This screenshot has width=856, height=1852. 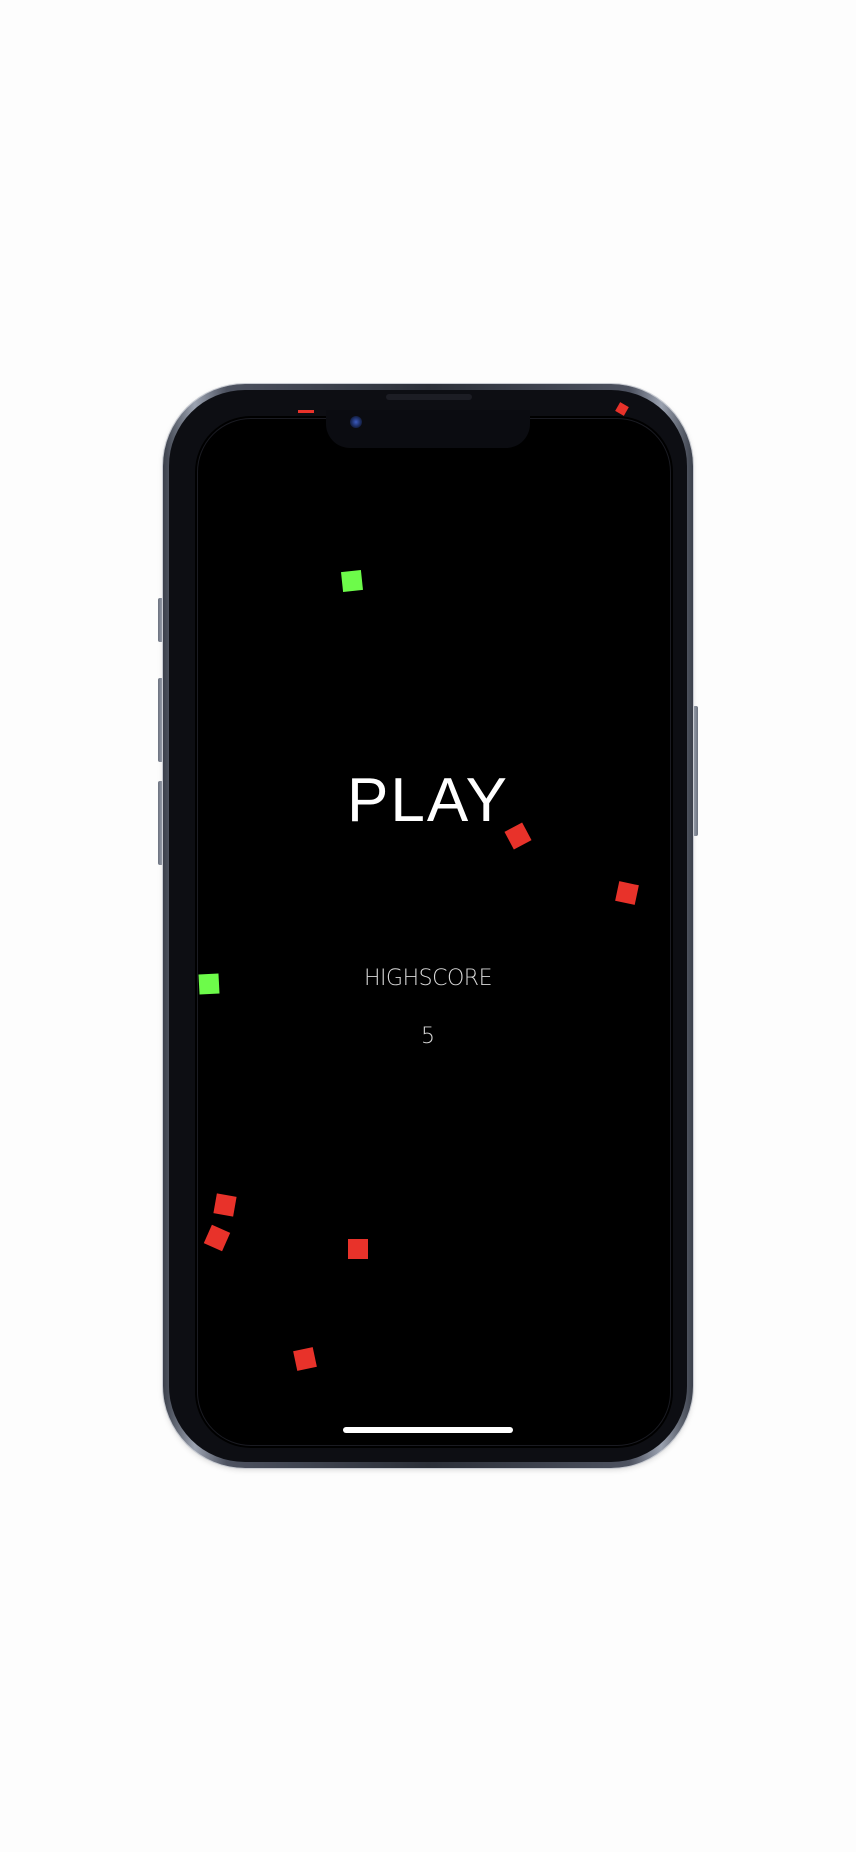 I want to click on speaker-grille, so click(x=429, y=397).